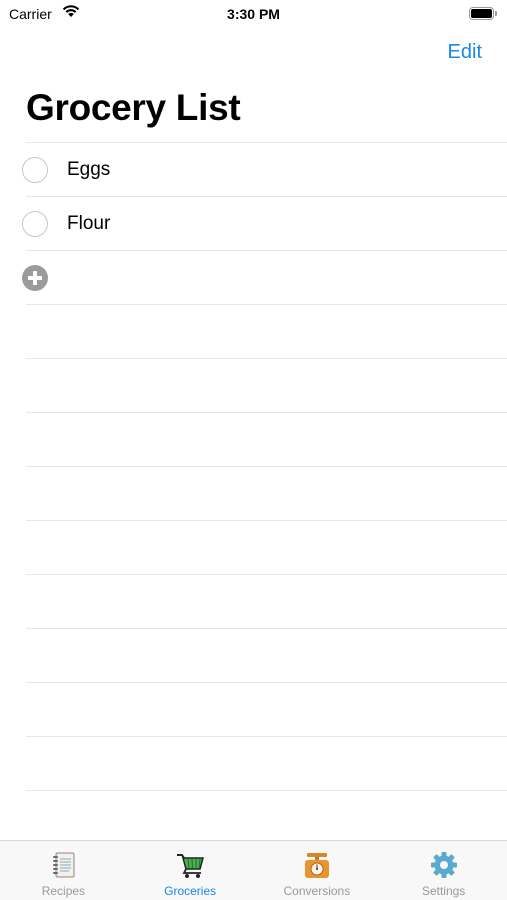  I want to click on add-circle-icon, so click(35, 278).